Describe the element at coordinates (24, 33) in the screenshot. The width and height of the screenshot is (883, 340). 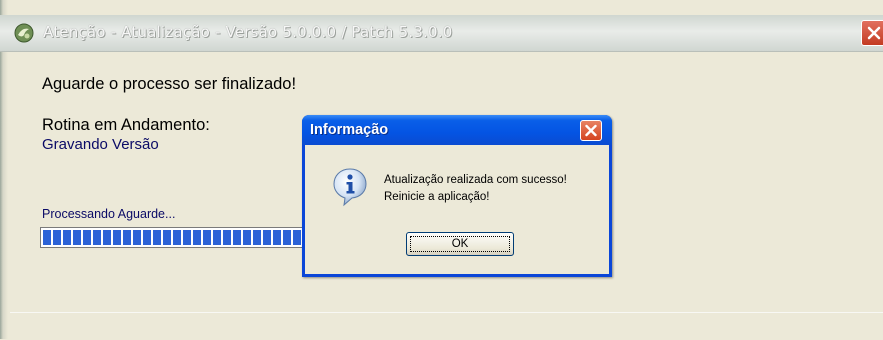
I see `app-icon` at that location.